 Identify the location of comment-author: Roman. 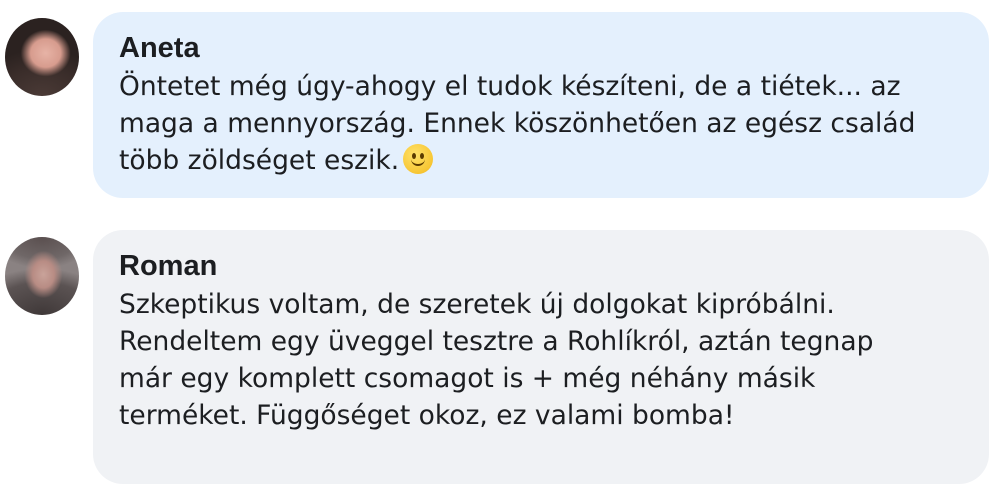
(541, 266).